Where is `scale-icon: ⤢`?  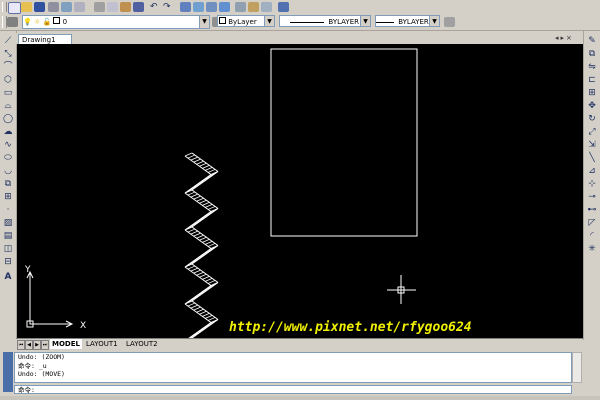 scale-icon: ⤢ is located at coordinates (592, 132).